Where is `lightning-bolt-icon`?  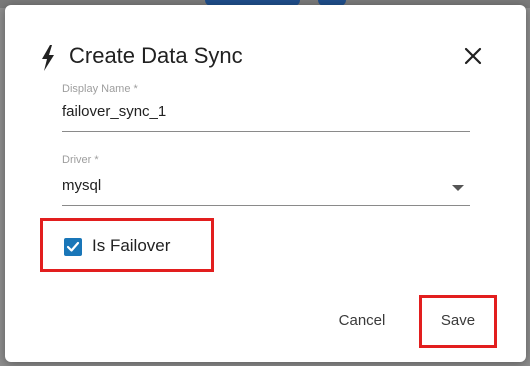
lightning-bolt-icon is located at coordinates (48, 58).